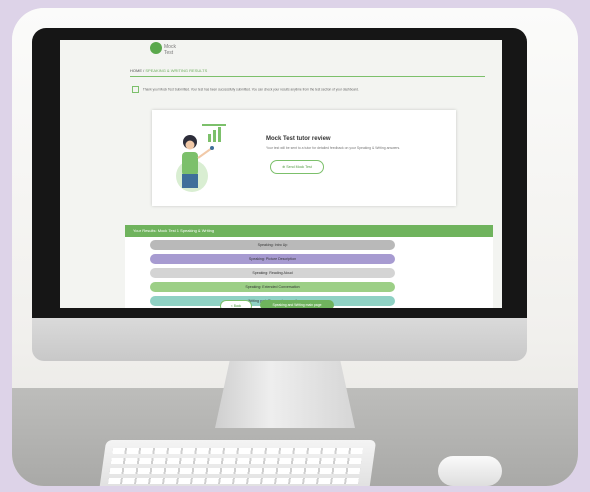 The width and height of the screenshot is (590, 492). What do you see at coordinates (298, 139) in the screenshot?
I see `card-title: Mock Test tutor review` at bounding box center [298, 139].